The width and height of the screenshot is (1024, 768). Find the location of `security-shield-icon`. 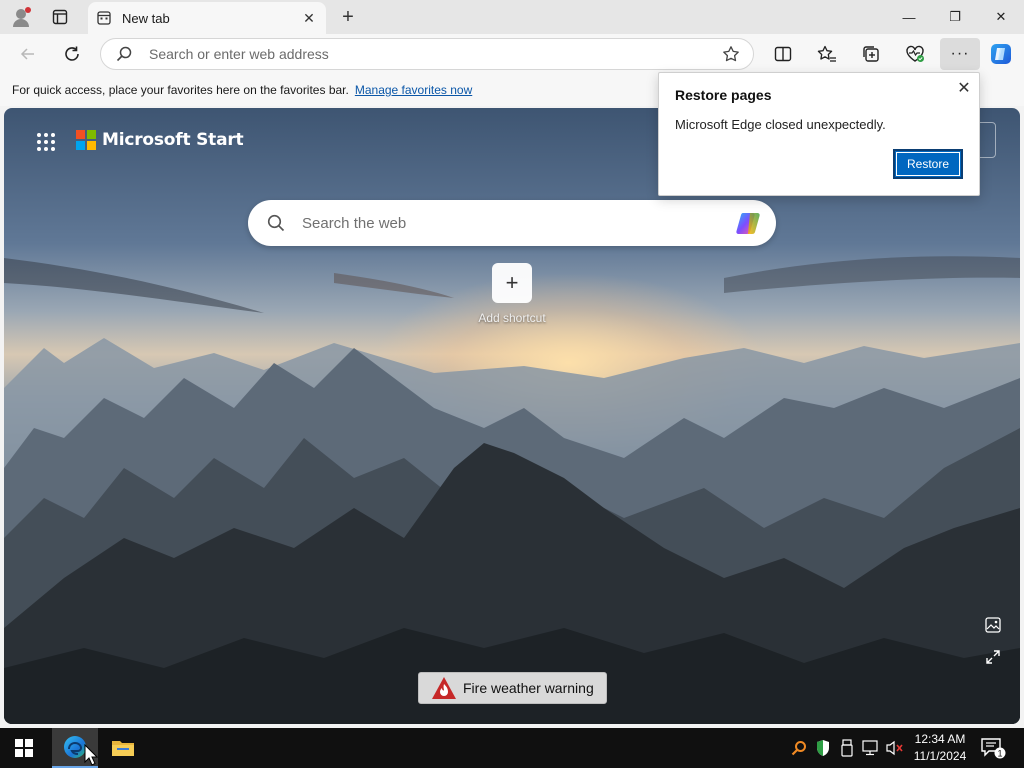

security-shield-icon is located at coordinates (823, 748).